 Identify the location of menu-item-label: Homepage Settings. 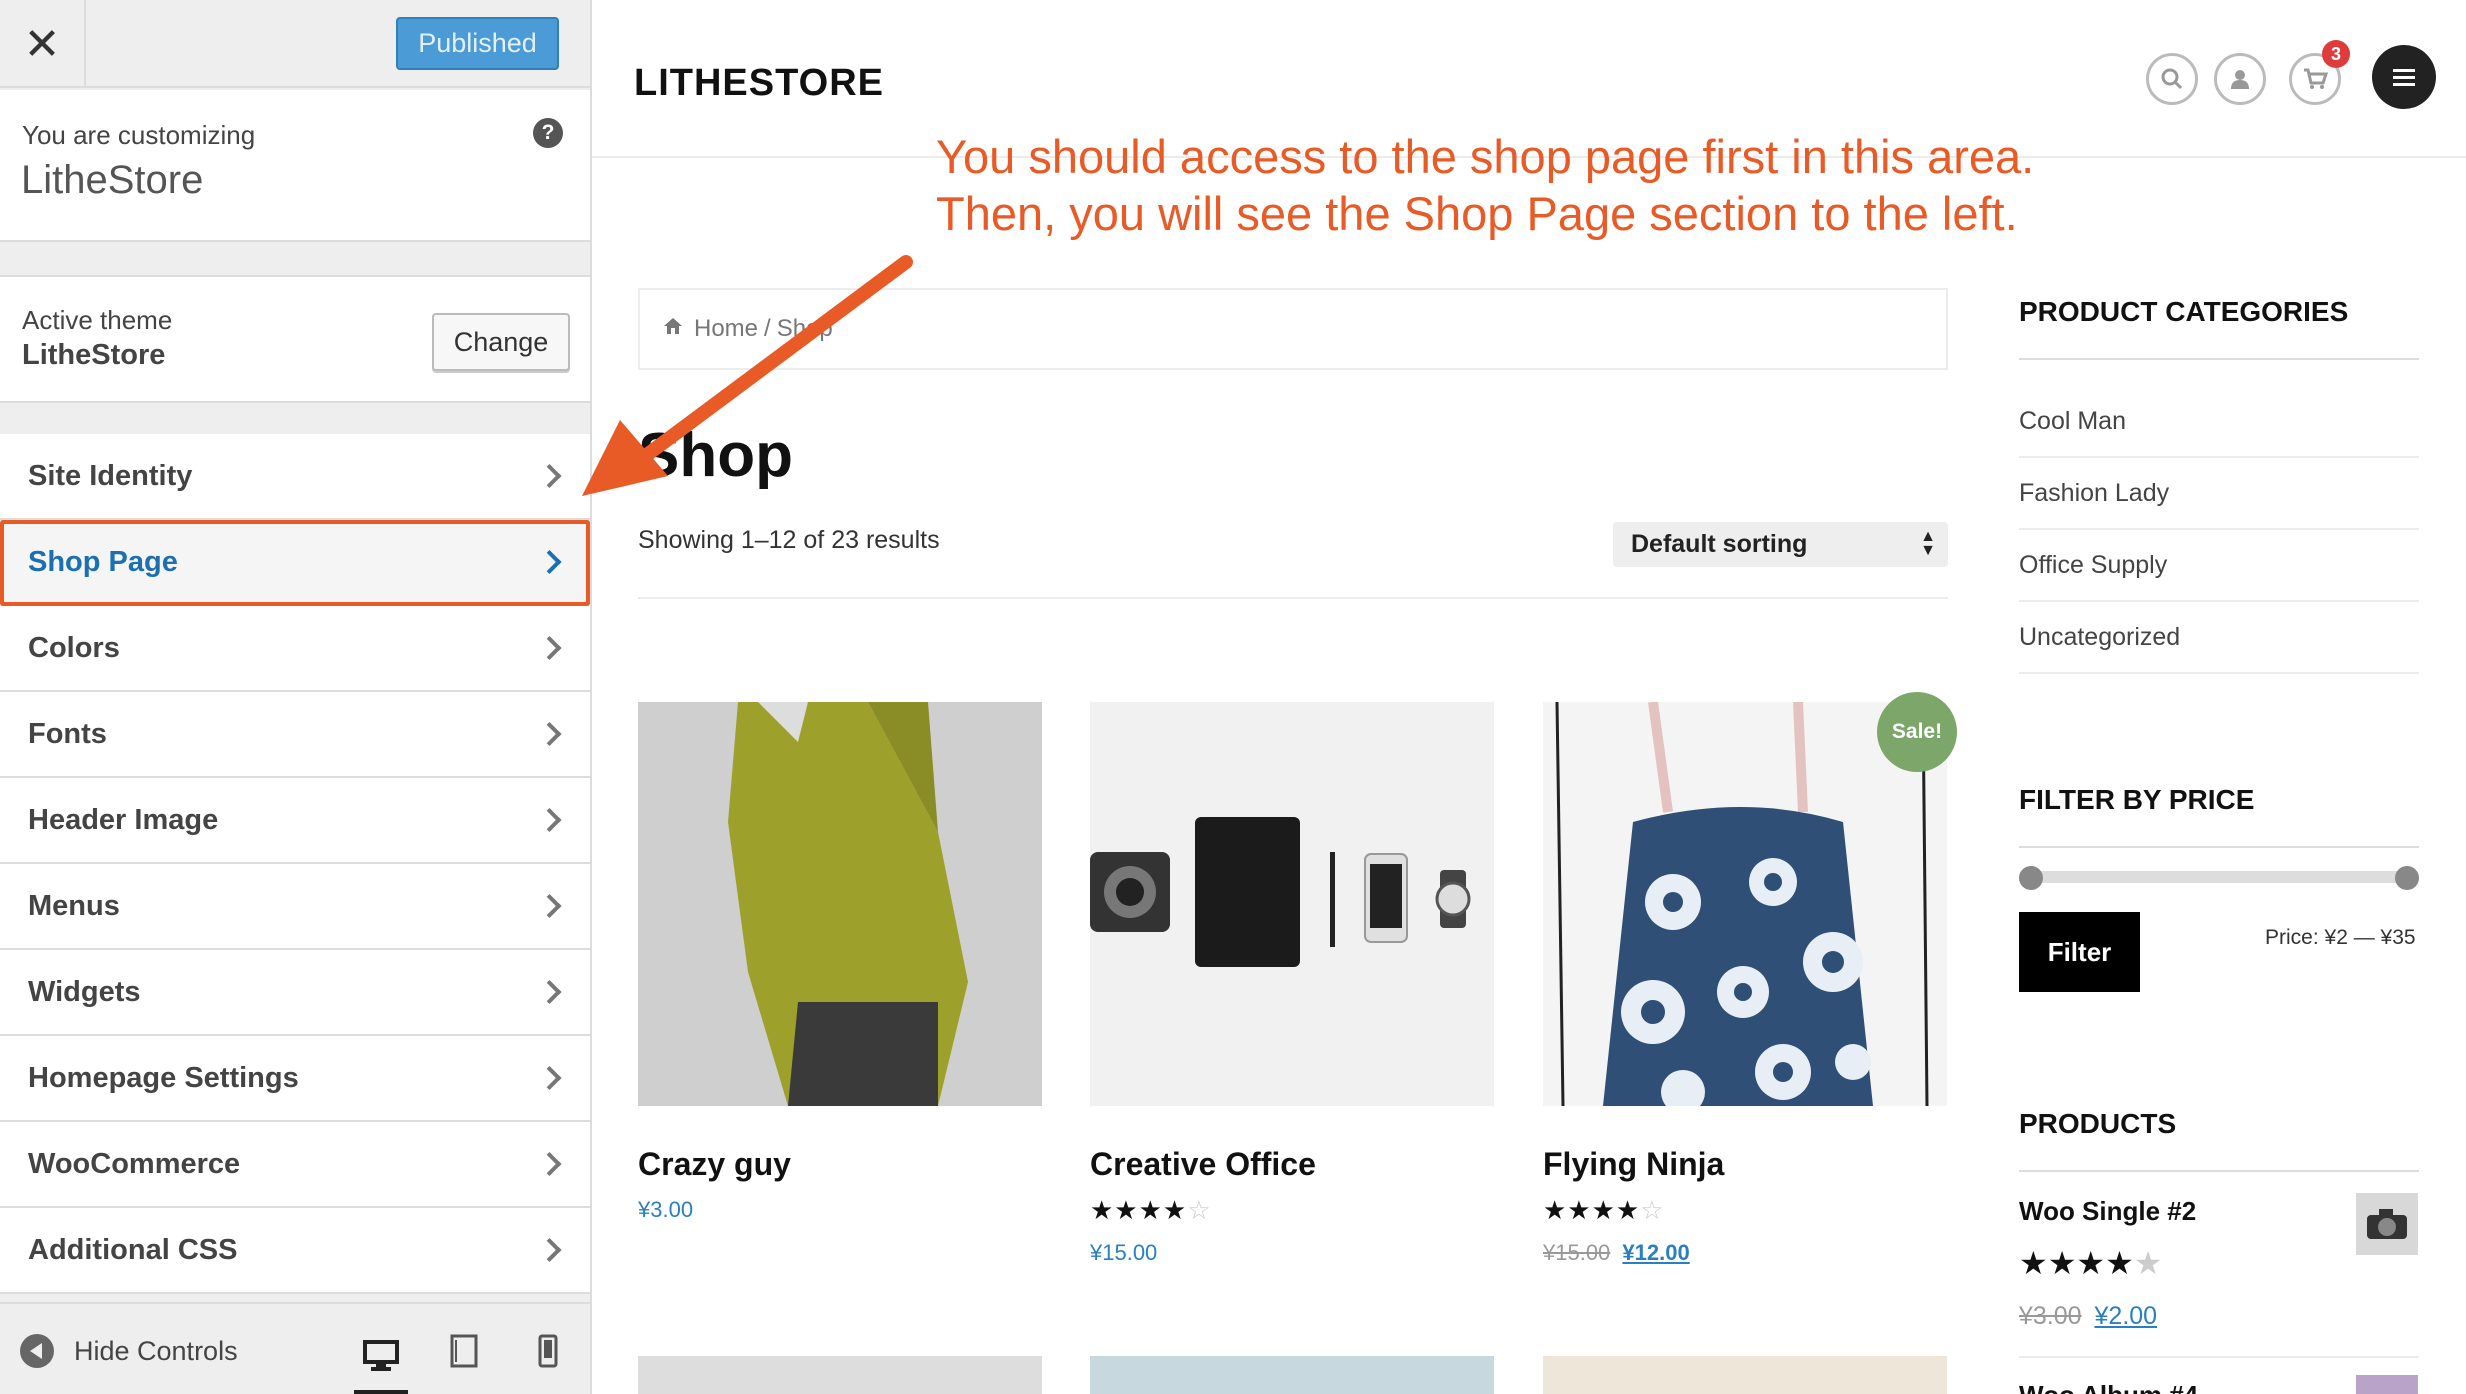
(163, 1077).